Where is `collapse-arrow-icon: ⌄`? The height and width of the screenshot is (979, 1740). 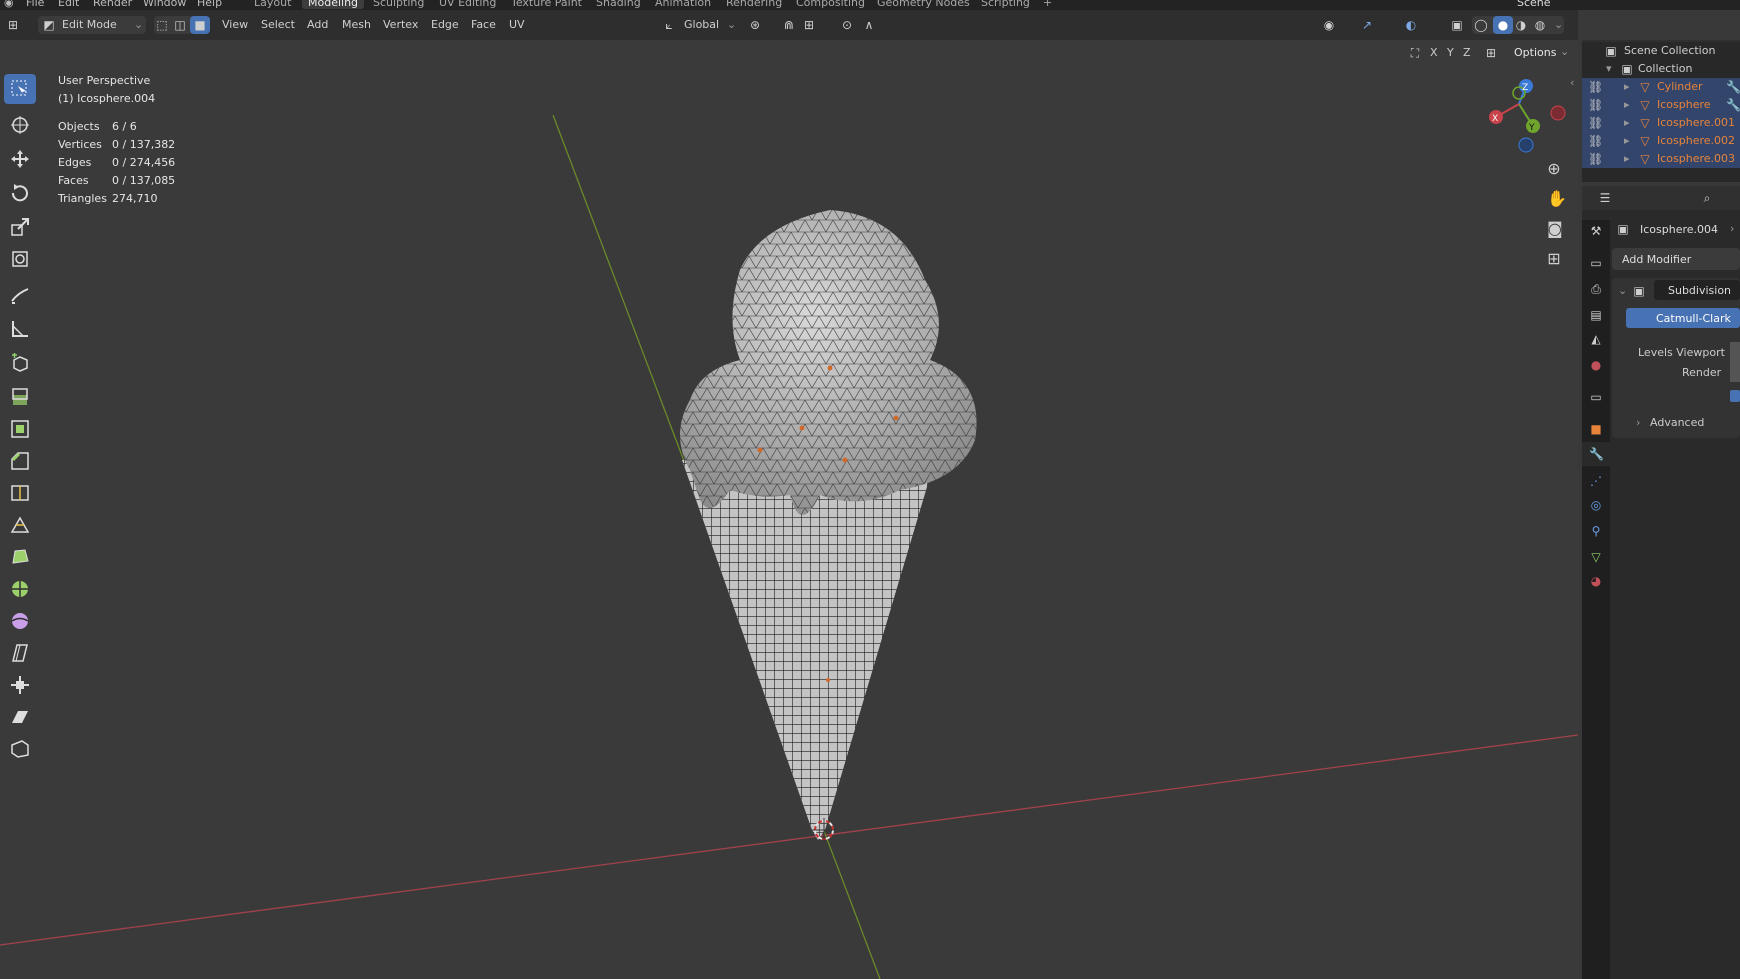
collapse-arrow-icon: ⌄ is located at coordinates (1622, 290).